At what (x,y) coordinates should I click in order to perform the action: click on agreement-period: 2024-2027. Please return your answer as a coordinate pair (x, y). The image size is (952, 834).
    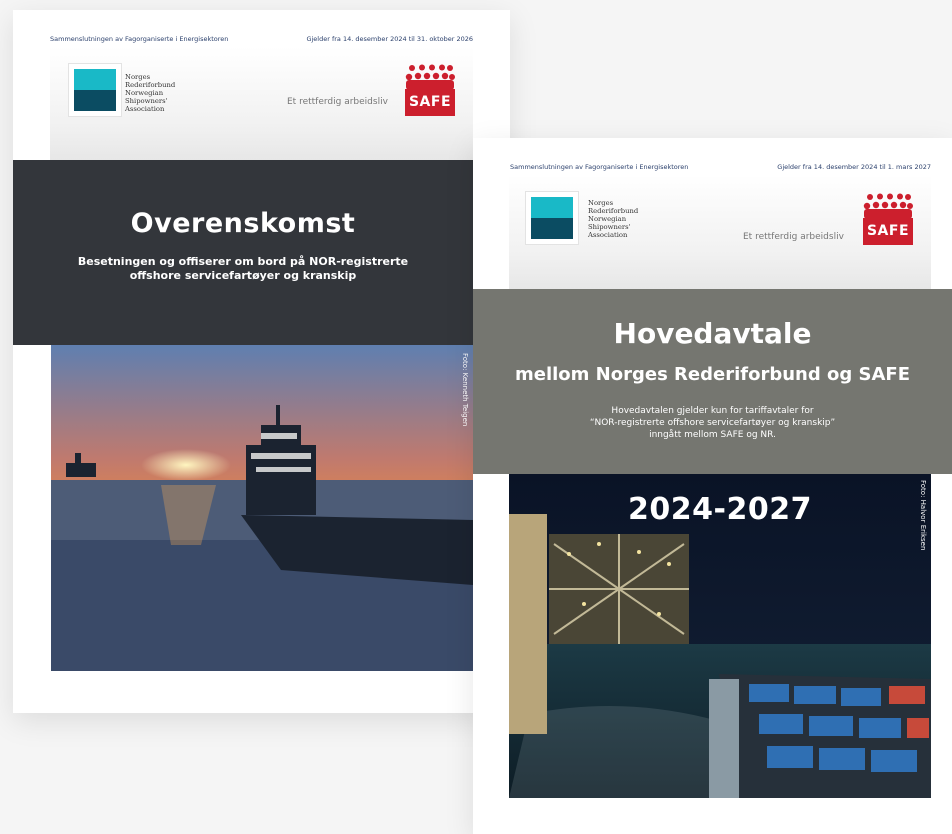
    Looking at the image, I should click on (720, 509).